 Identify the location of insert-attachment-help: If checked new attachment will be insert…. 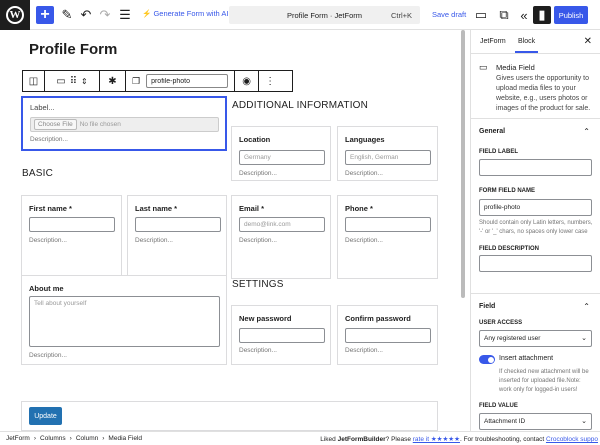
(544, 381).